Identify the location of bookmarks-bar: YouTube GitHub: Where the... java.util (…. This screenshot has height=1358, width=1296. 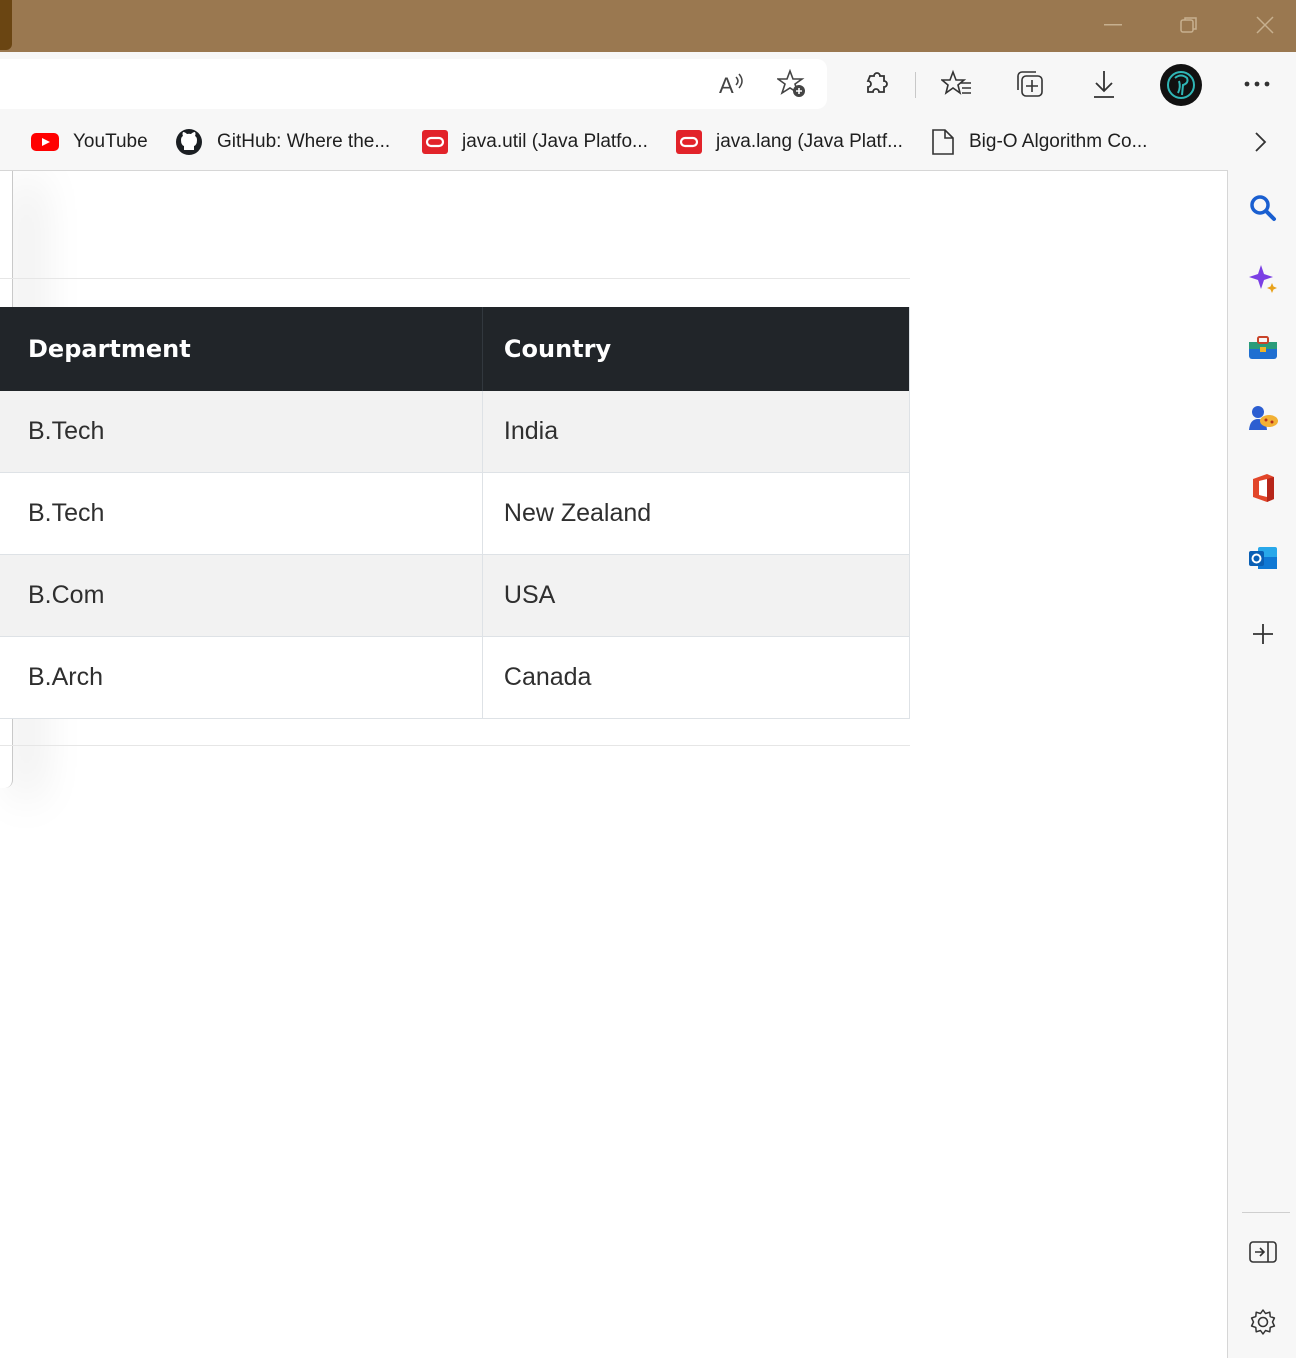
(648, 142).